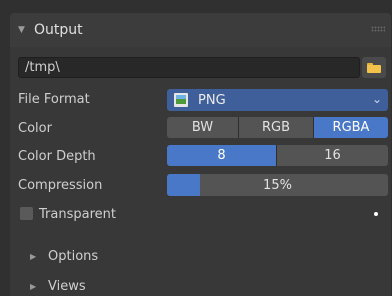 Image resolution: width=392 pixels, height=296 pixels. I want to click on subpanel-options: ▶ Options, so click(64, 256).